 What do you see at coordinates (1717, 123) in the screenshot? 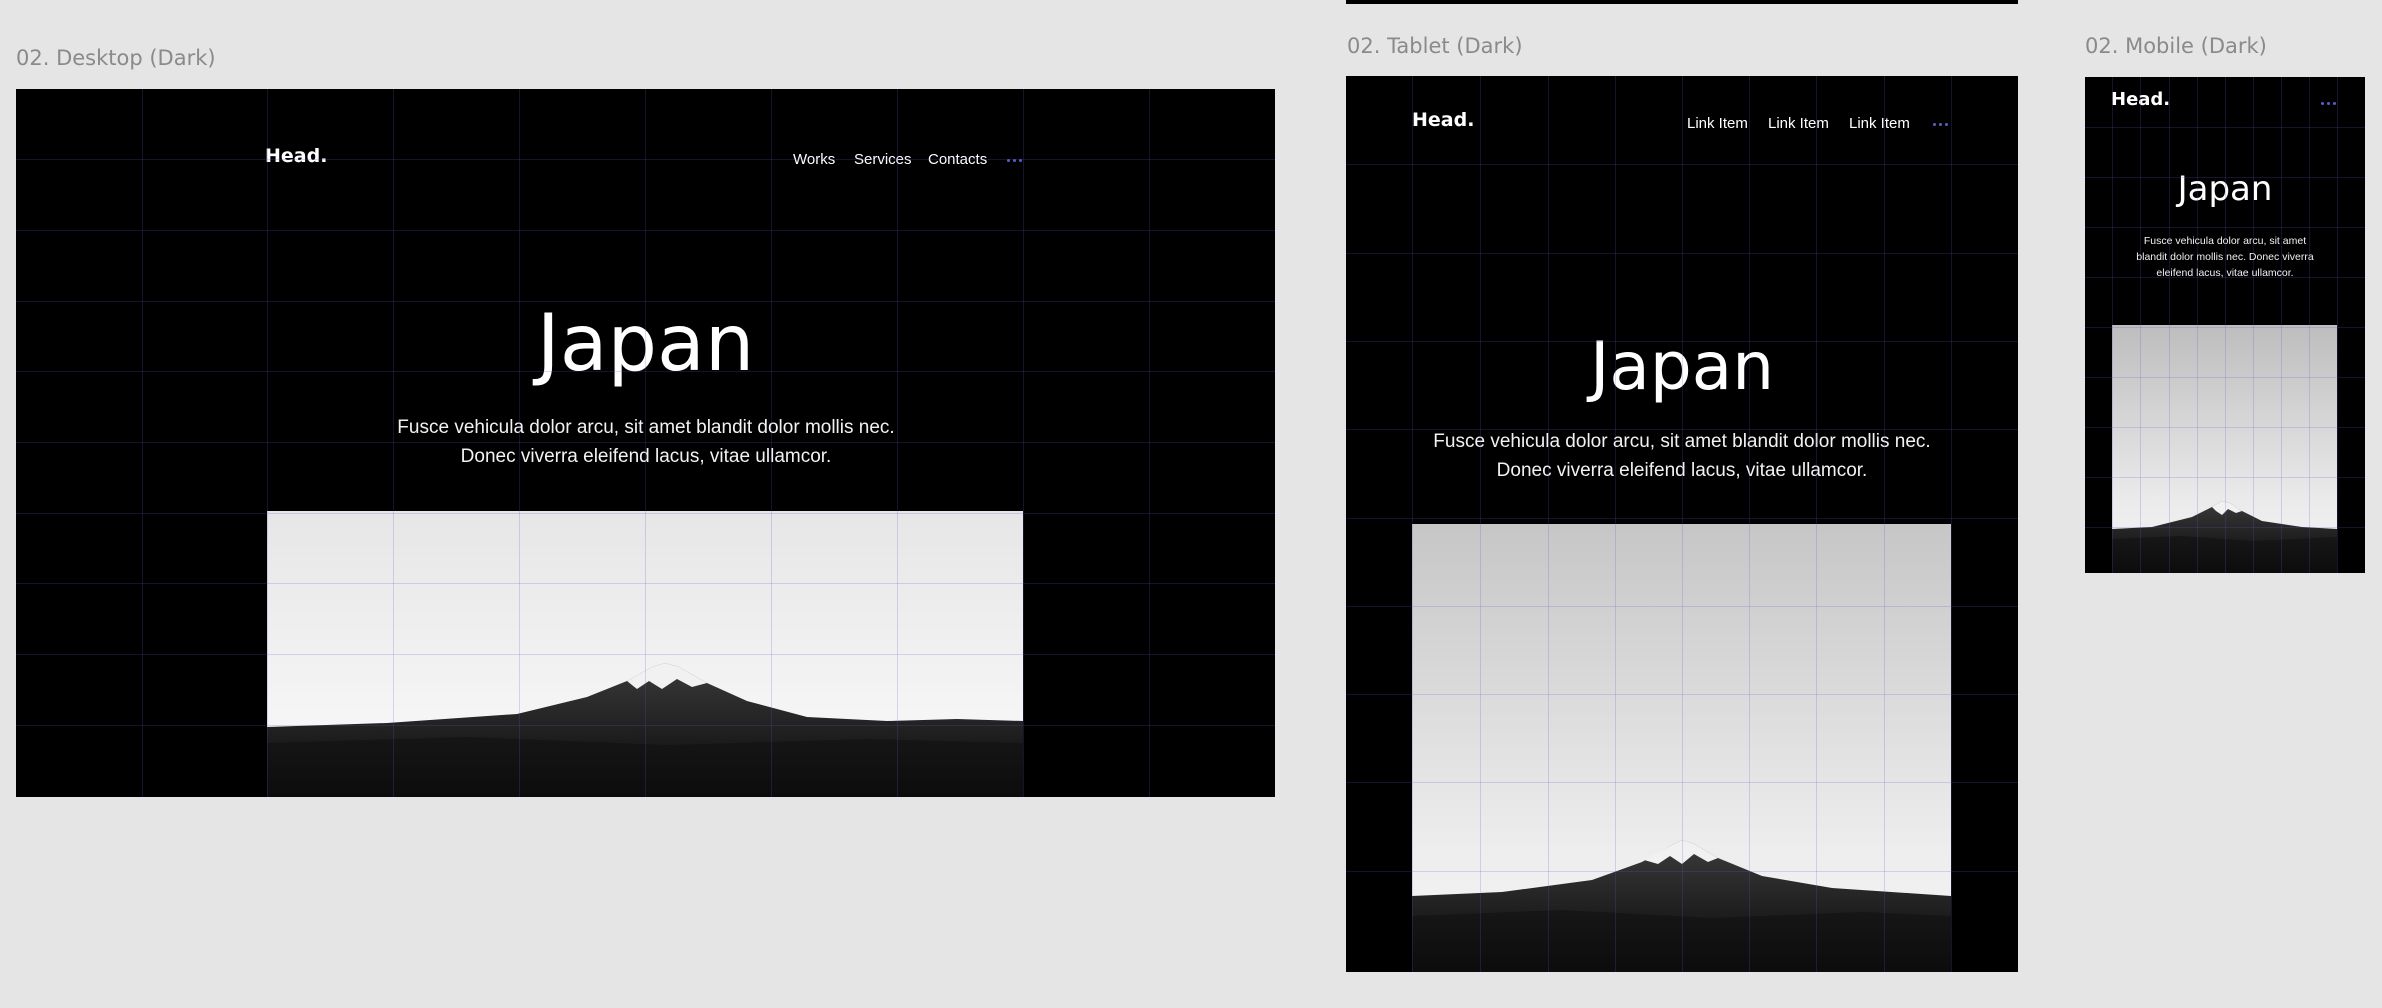
I see `nav-link-item-1: Link Item` at bounding box center [1717, 123].